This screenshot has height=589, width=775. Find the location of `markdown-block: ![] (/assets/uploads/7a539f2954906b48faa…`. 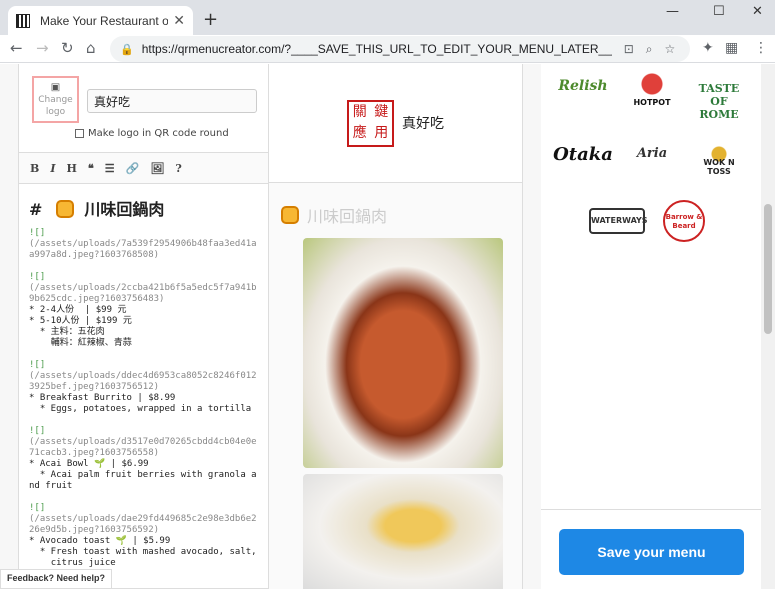

markdown-block: ![] (/assets/uploads/7a539f2954906b48faa… is located at coordinates (143, 244).